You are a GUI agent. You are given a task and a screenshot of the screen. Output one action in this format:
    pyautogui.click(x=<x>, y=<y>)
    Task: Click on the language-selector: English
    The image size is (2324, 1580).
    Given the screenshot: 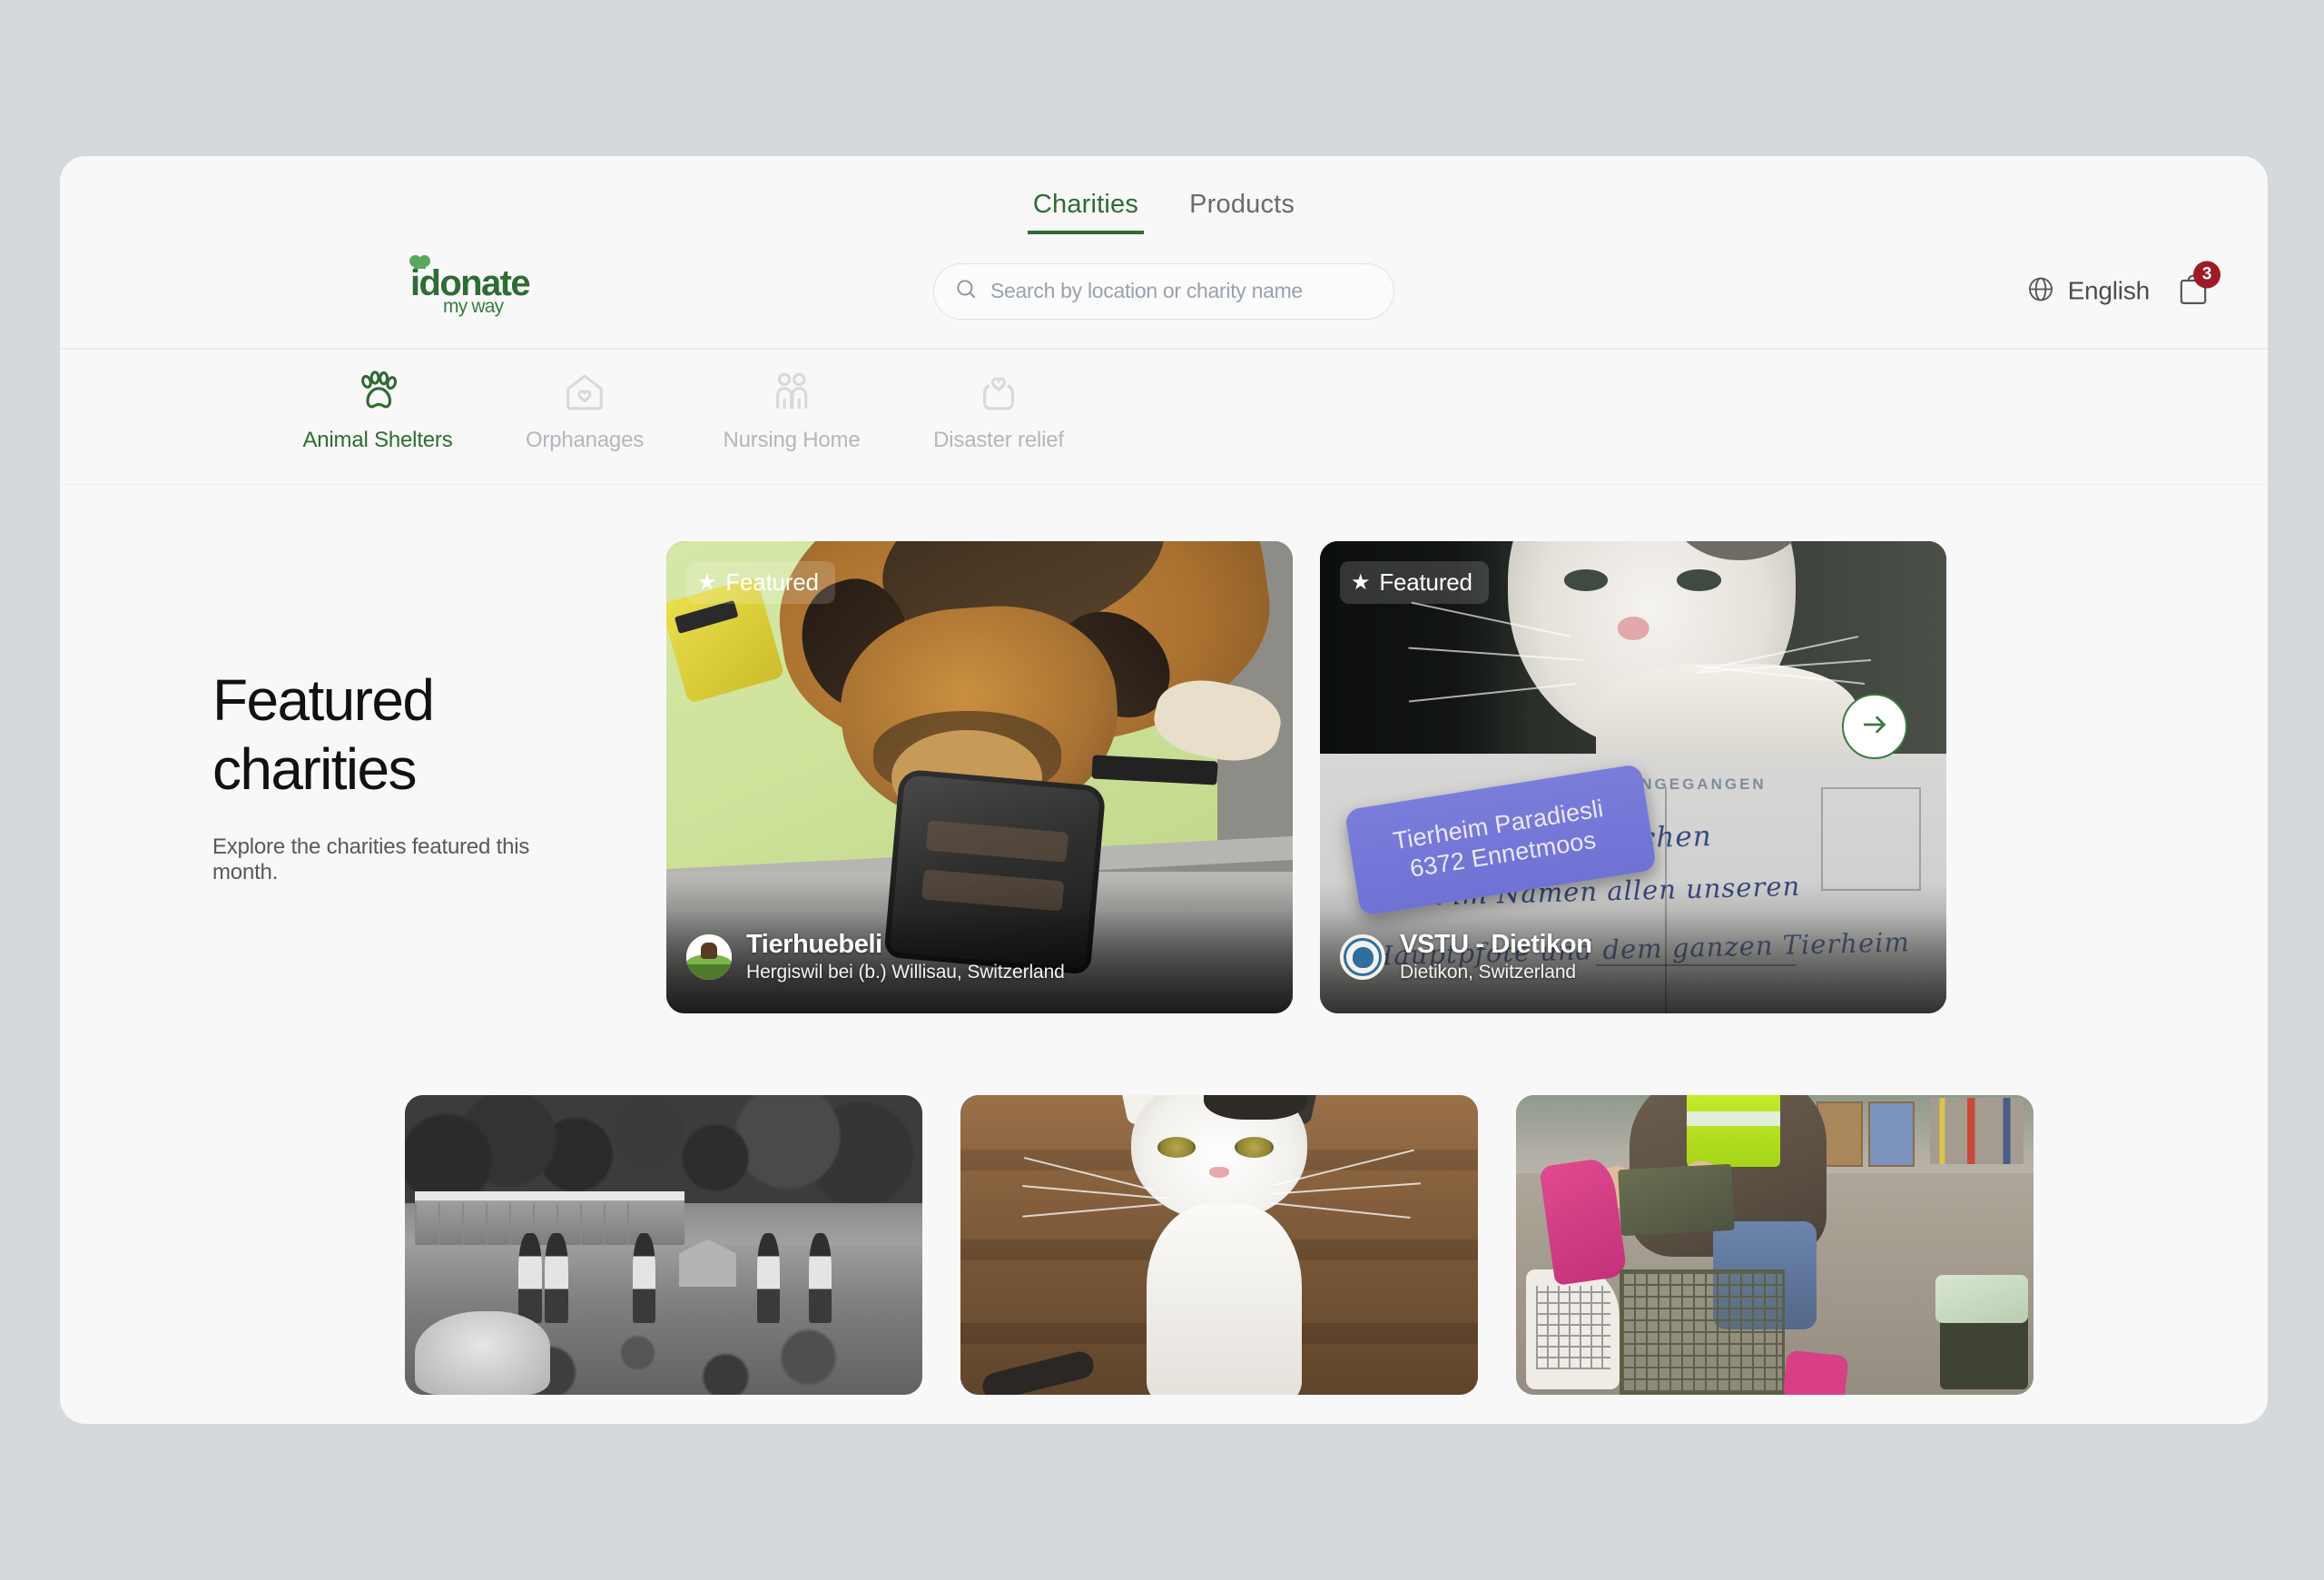 What is the action you would take?
    pyautogui.click(x=2088, y=291)
    